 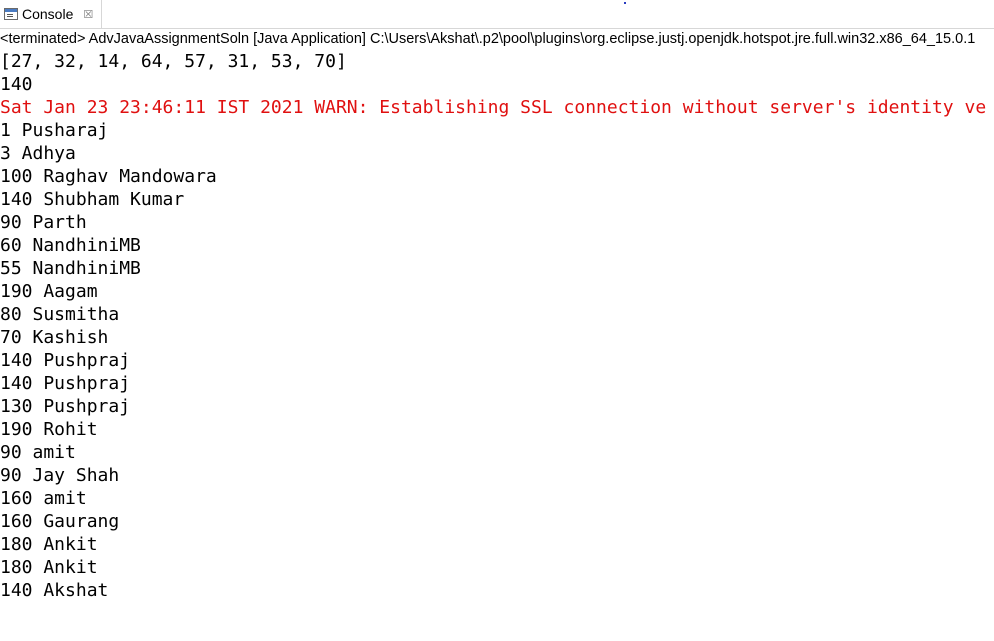 I want to click on console-output-line: 130 Pushpraj, so click(x=65, y=406).